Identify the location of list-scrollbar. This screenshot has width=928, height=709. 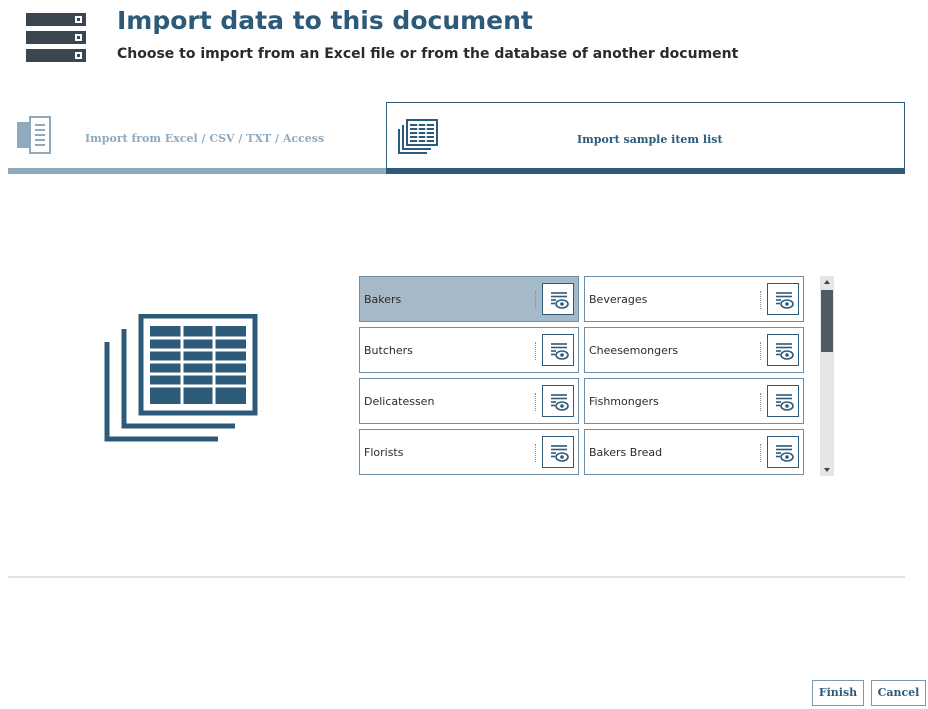
(827, 376).